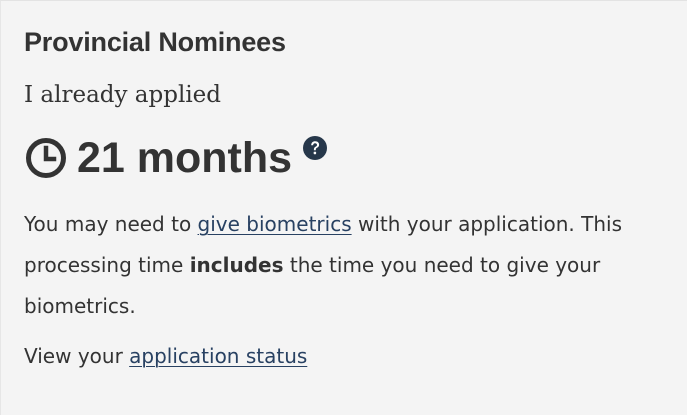  I want to click on give-biometrics-link: give biometrics, so click(275, 224).